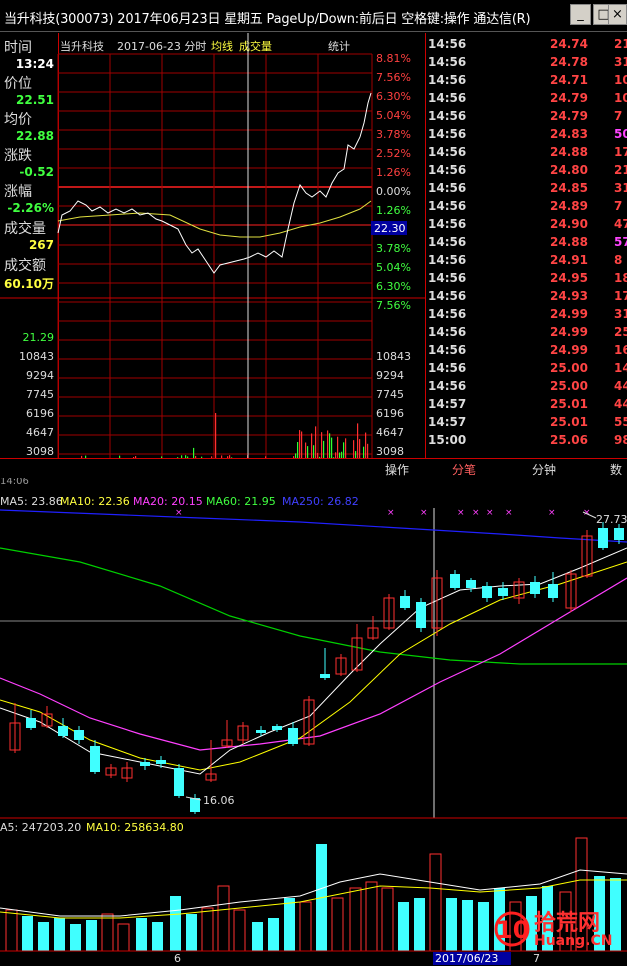 The image size is (627, 966). Describe the element at coordinates (397, 469) in the screenshot. I see `operate-tab: 操作` at that location.